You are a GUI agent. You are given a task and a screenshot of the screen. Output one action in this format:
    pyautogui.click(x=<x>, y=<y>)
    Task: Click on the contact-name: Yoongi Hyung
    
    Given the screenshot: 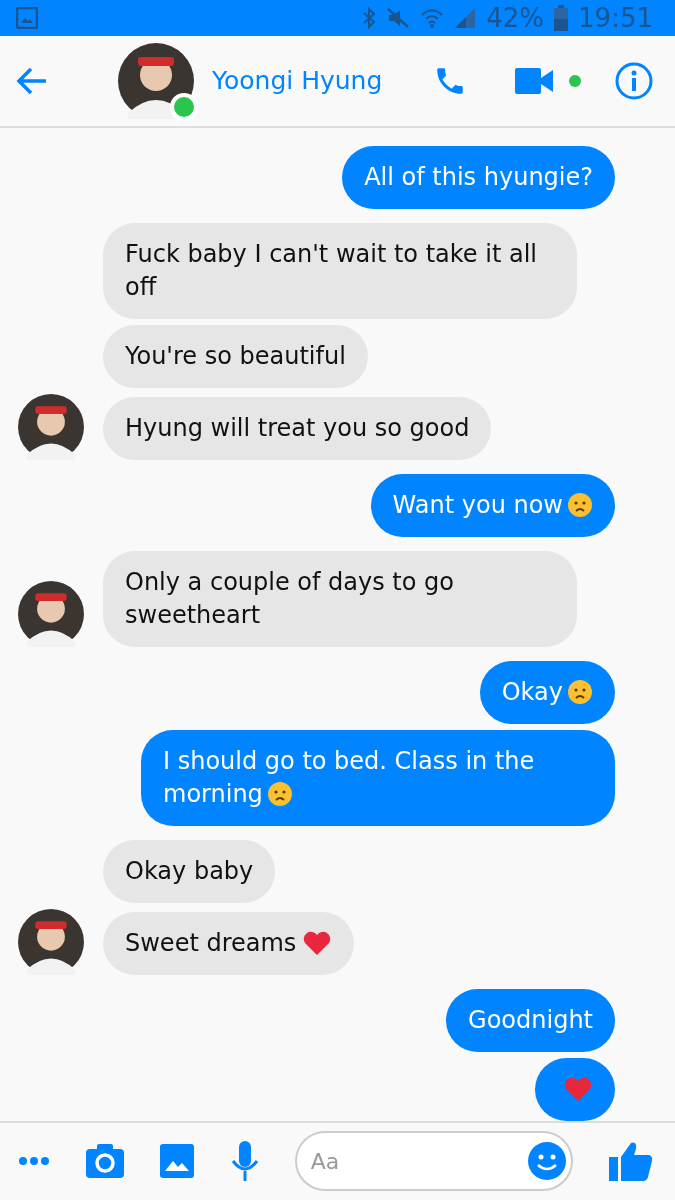 What is the action you would take?
    pyautogui.click(x=297, y=81)
    